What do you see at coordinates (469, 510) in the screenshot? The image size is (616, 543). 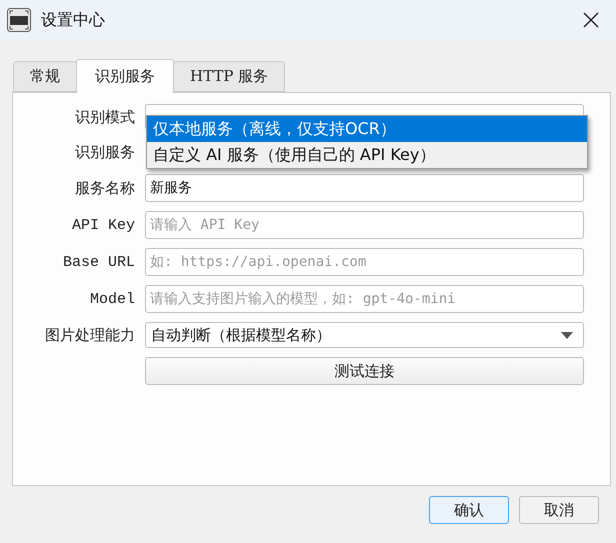 I see `dialog-button: 确认` at bounding box center [469, 510].